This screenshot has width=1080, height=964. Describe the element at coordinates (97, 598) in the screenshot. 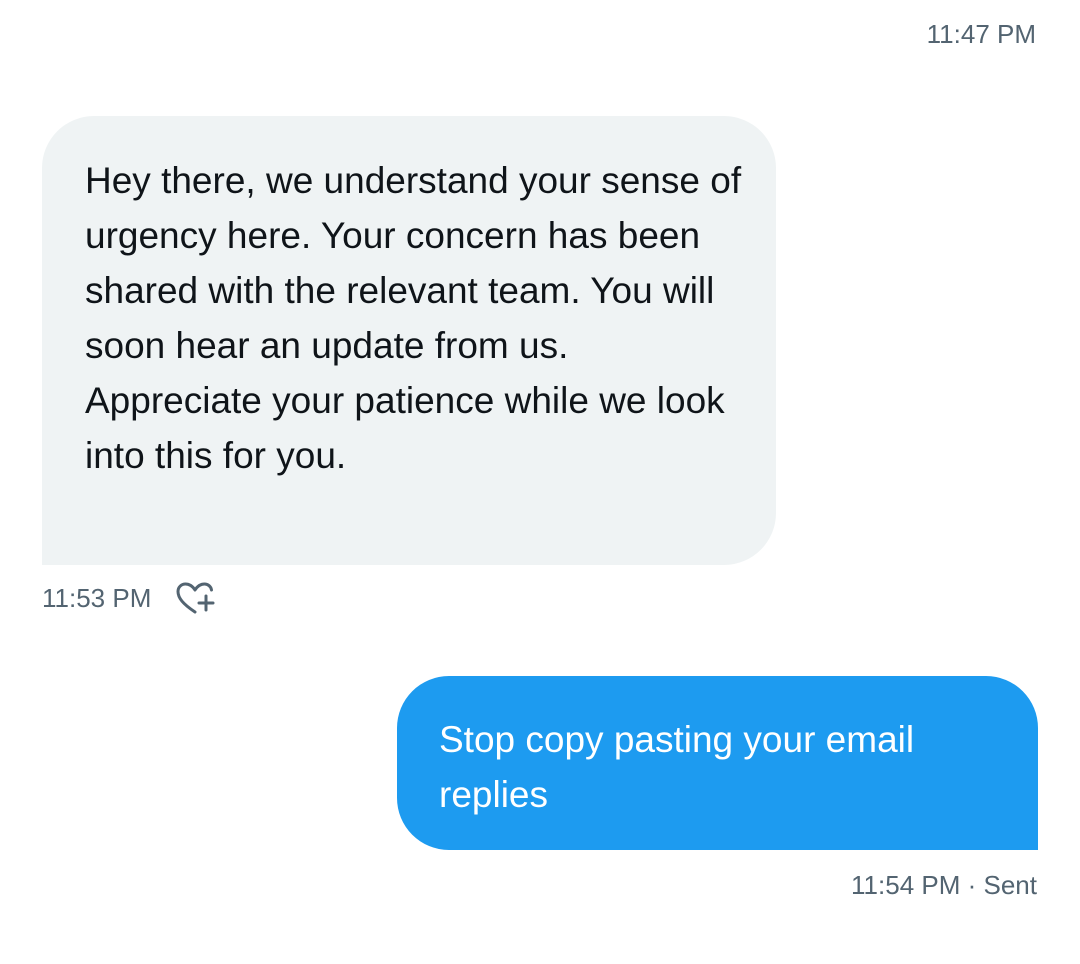

I see `received-message-timestamp: 11:53 PM` at that location.